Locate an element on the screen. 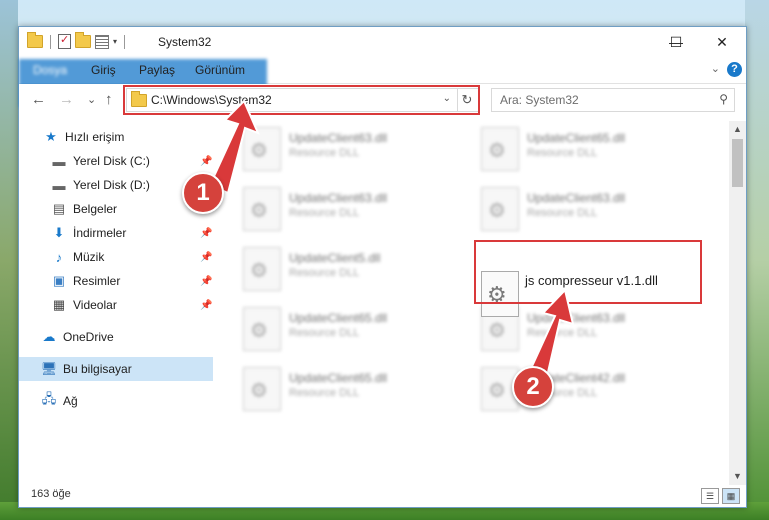 Image resolution: width=769 pixels, height=520 pixels. sidebar-item-label: Ağ is located at coordinates (70, 401).